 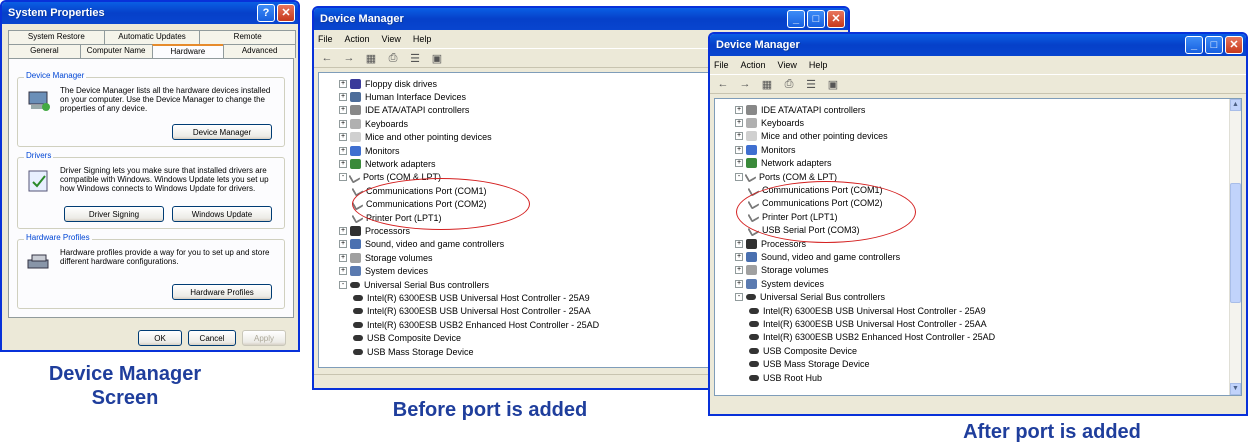 I want to click on tree-device: USB Root Hub, so click(x=785, y=377).